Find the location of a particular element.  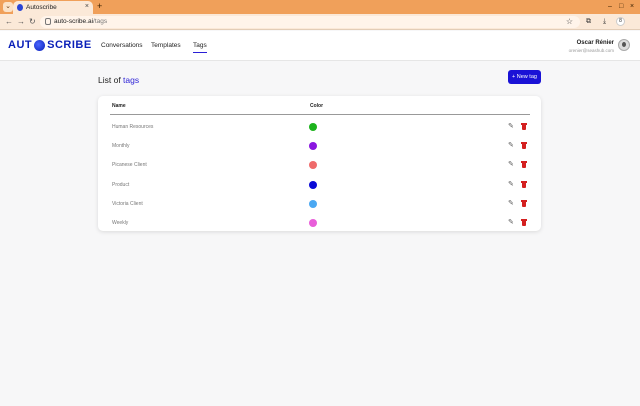

table-row: Weekly ✎ is located at coordinates (319, 224).